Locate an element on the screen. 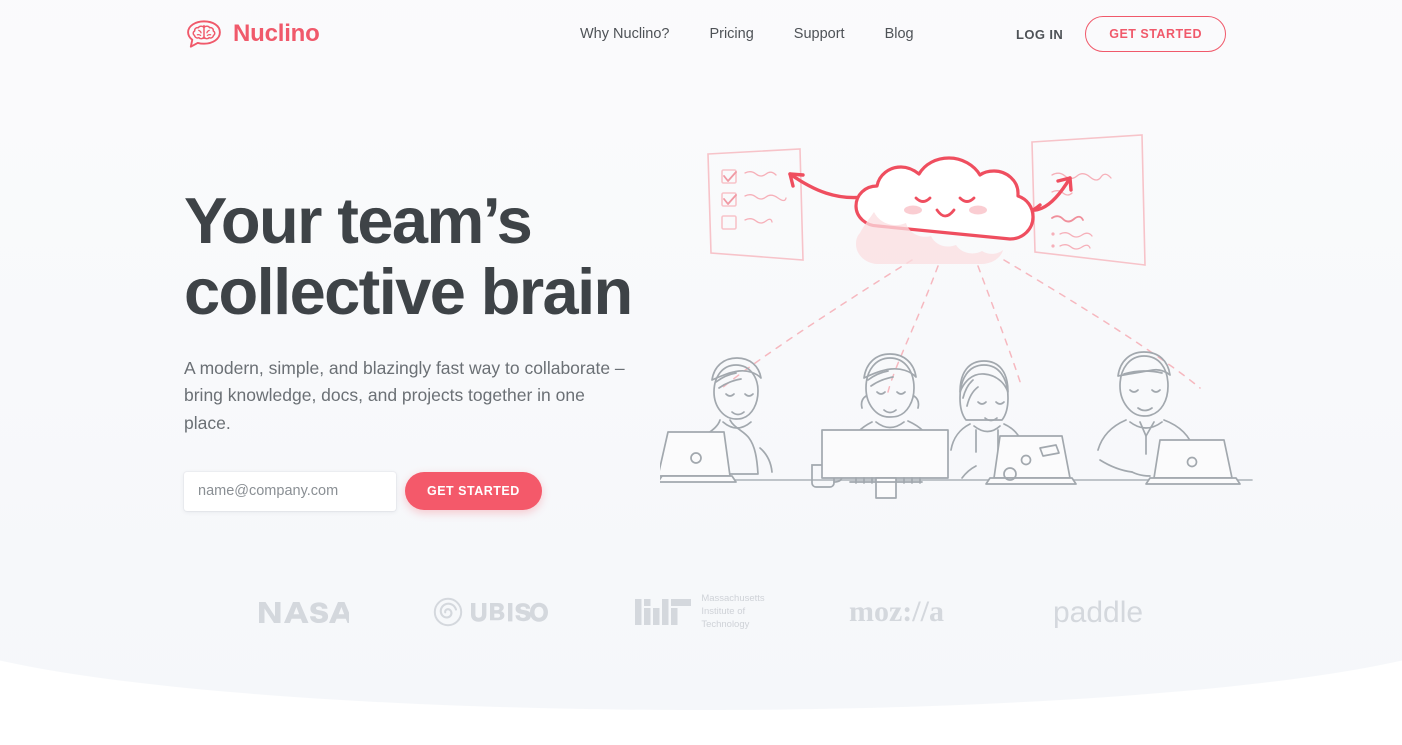 The width and height of the screenshot is (1402, 745). svg-text: moz://a is located at coordinates (896, 611).